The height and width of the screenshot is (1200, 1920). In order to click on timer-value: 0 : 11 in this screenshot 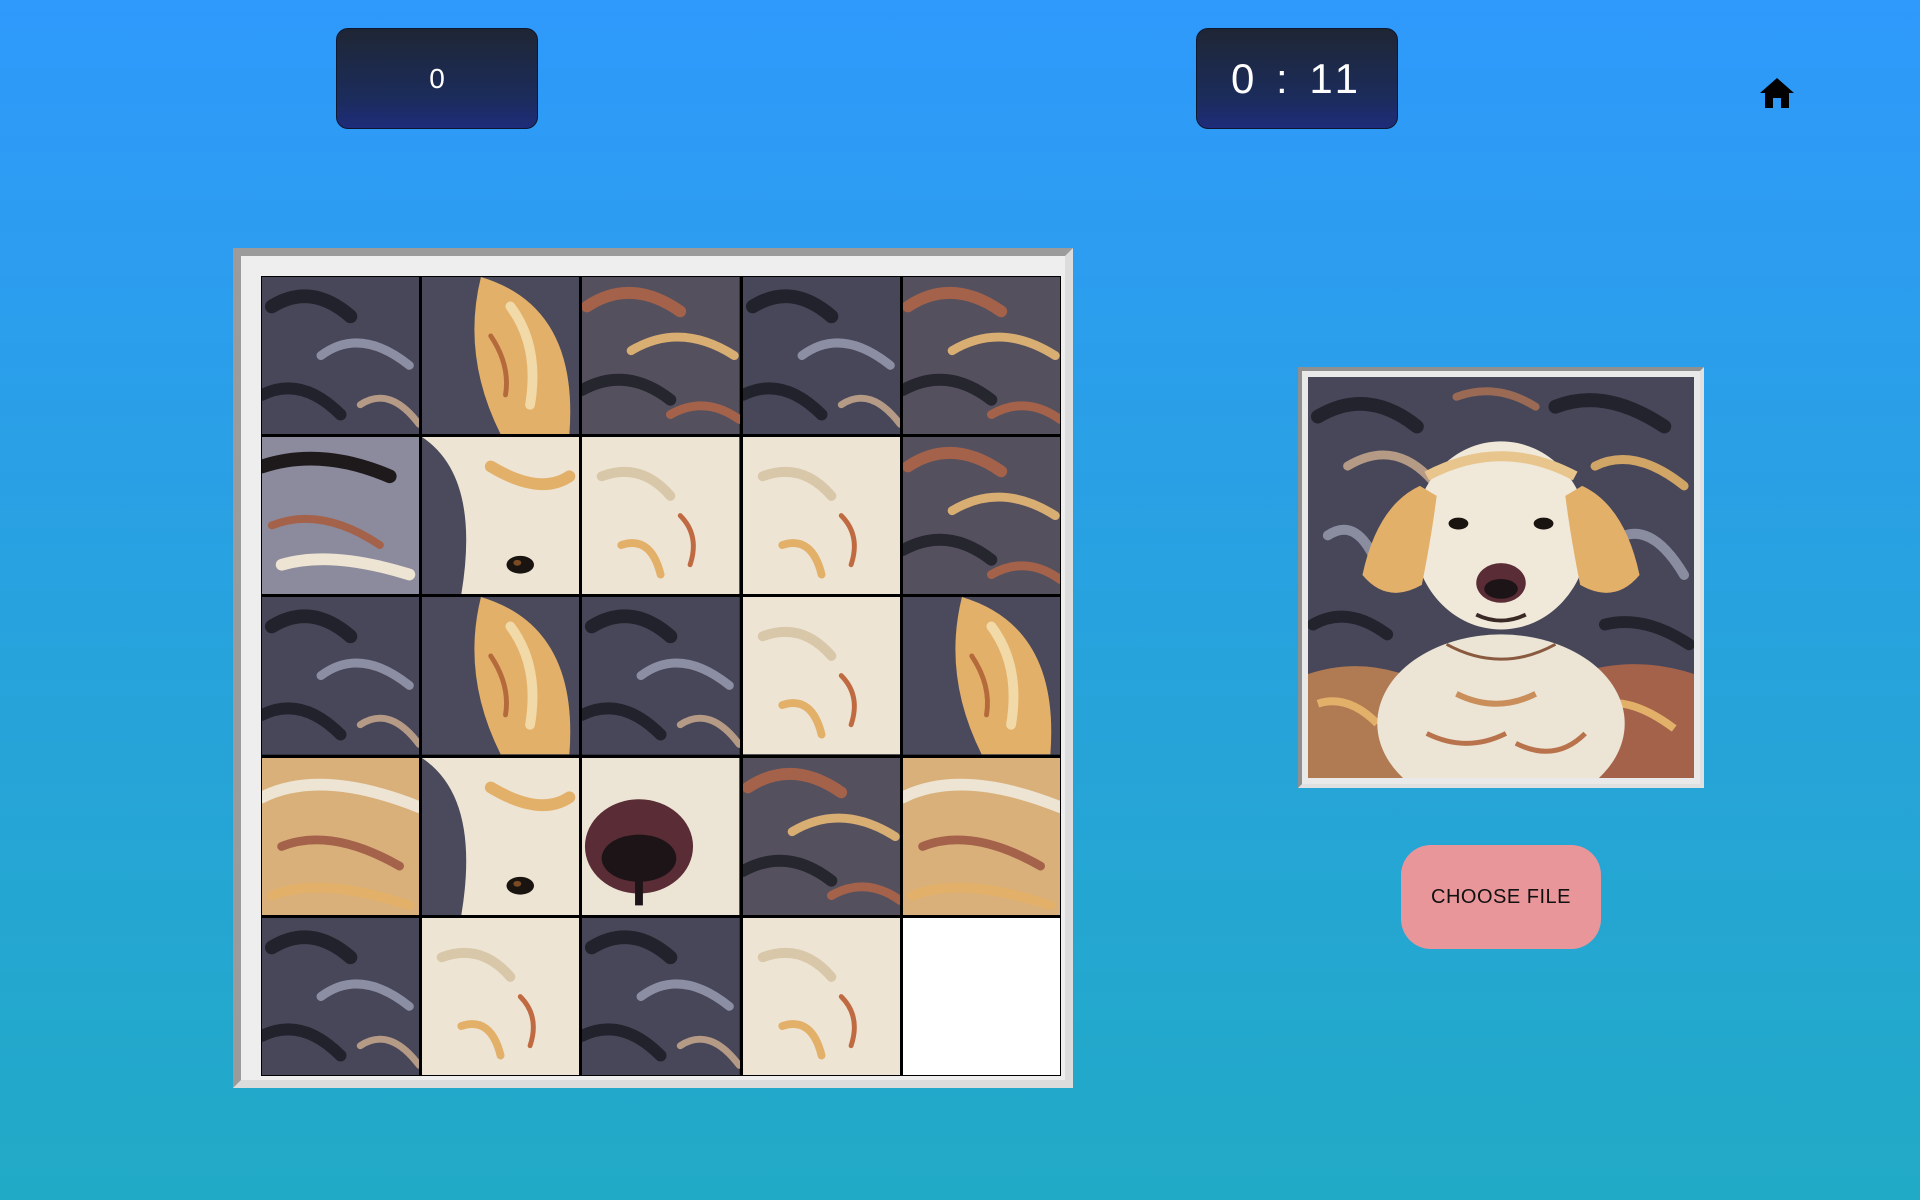, I will do `click(1297, 78)`.